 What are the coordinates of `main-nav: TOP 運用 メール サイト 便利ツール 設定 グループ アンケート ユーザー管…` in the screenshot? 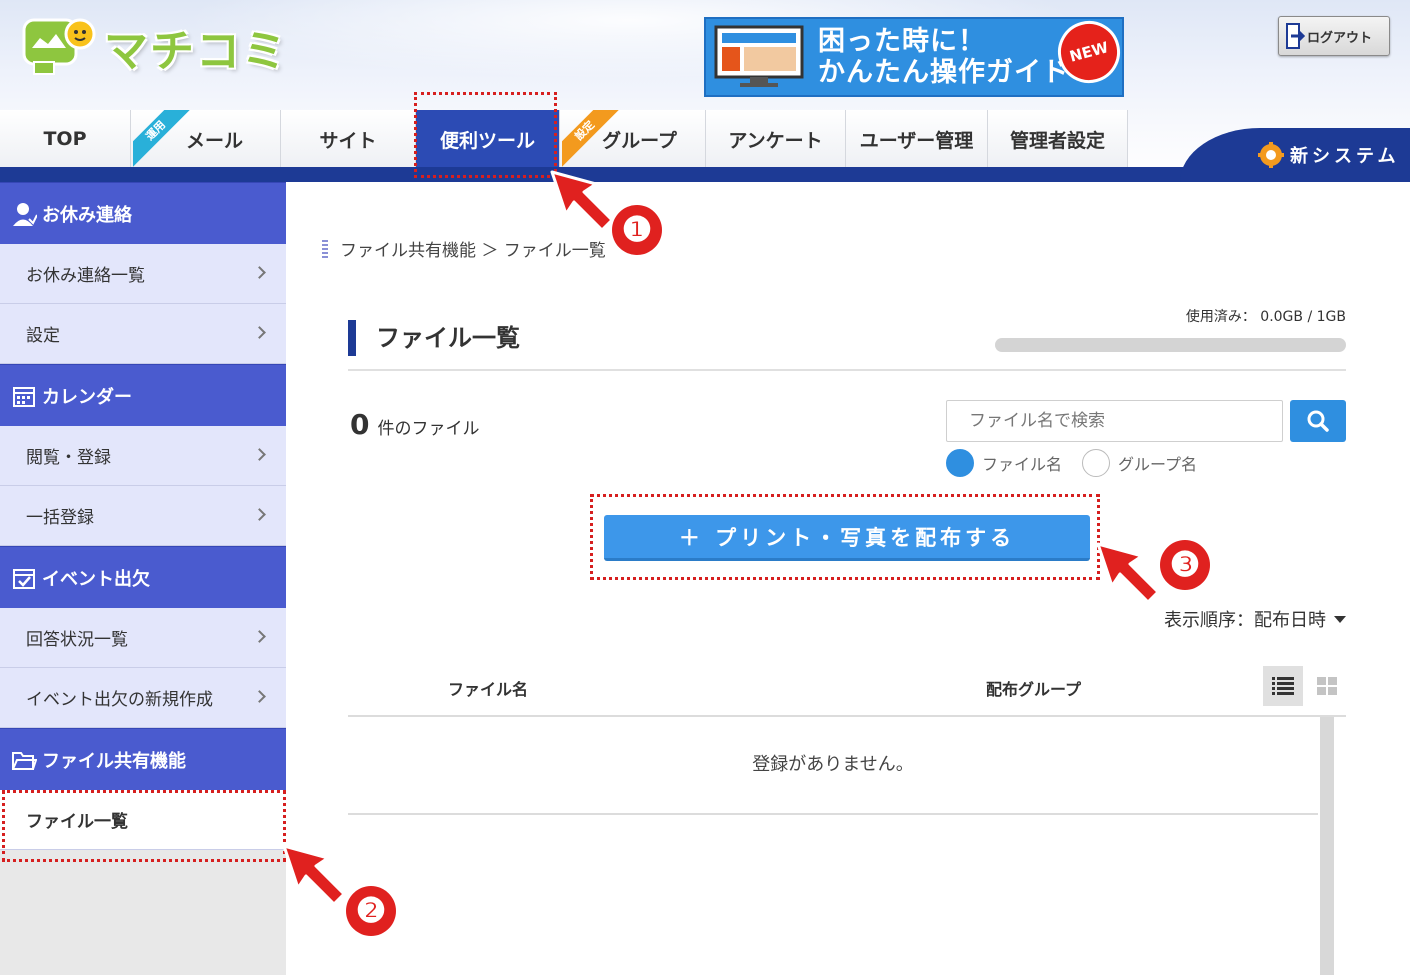 It's located at (564, 139).